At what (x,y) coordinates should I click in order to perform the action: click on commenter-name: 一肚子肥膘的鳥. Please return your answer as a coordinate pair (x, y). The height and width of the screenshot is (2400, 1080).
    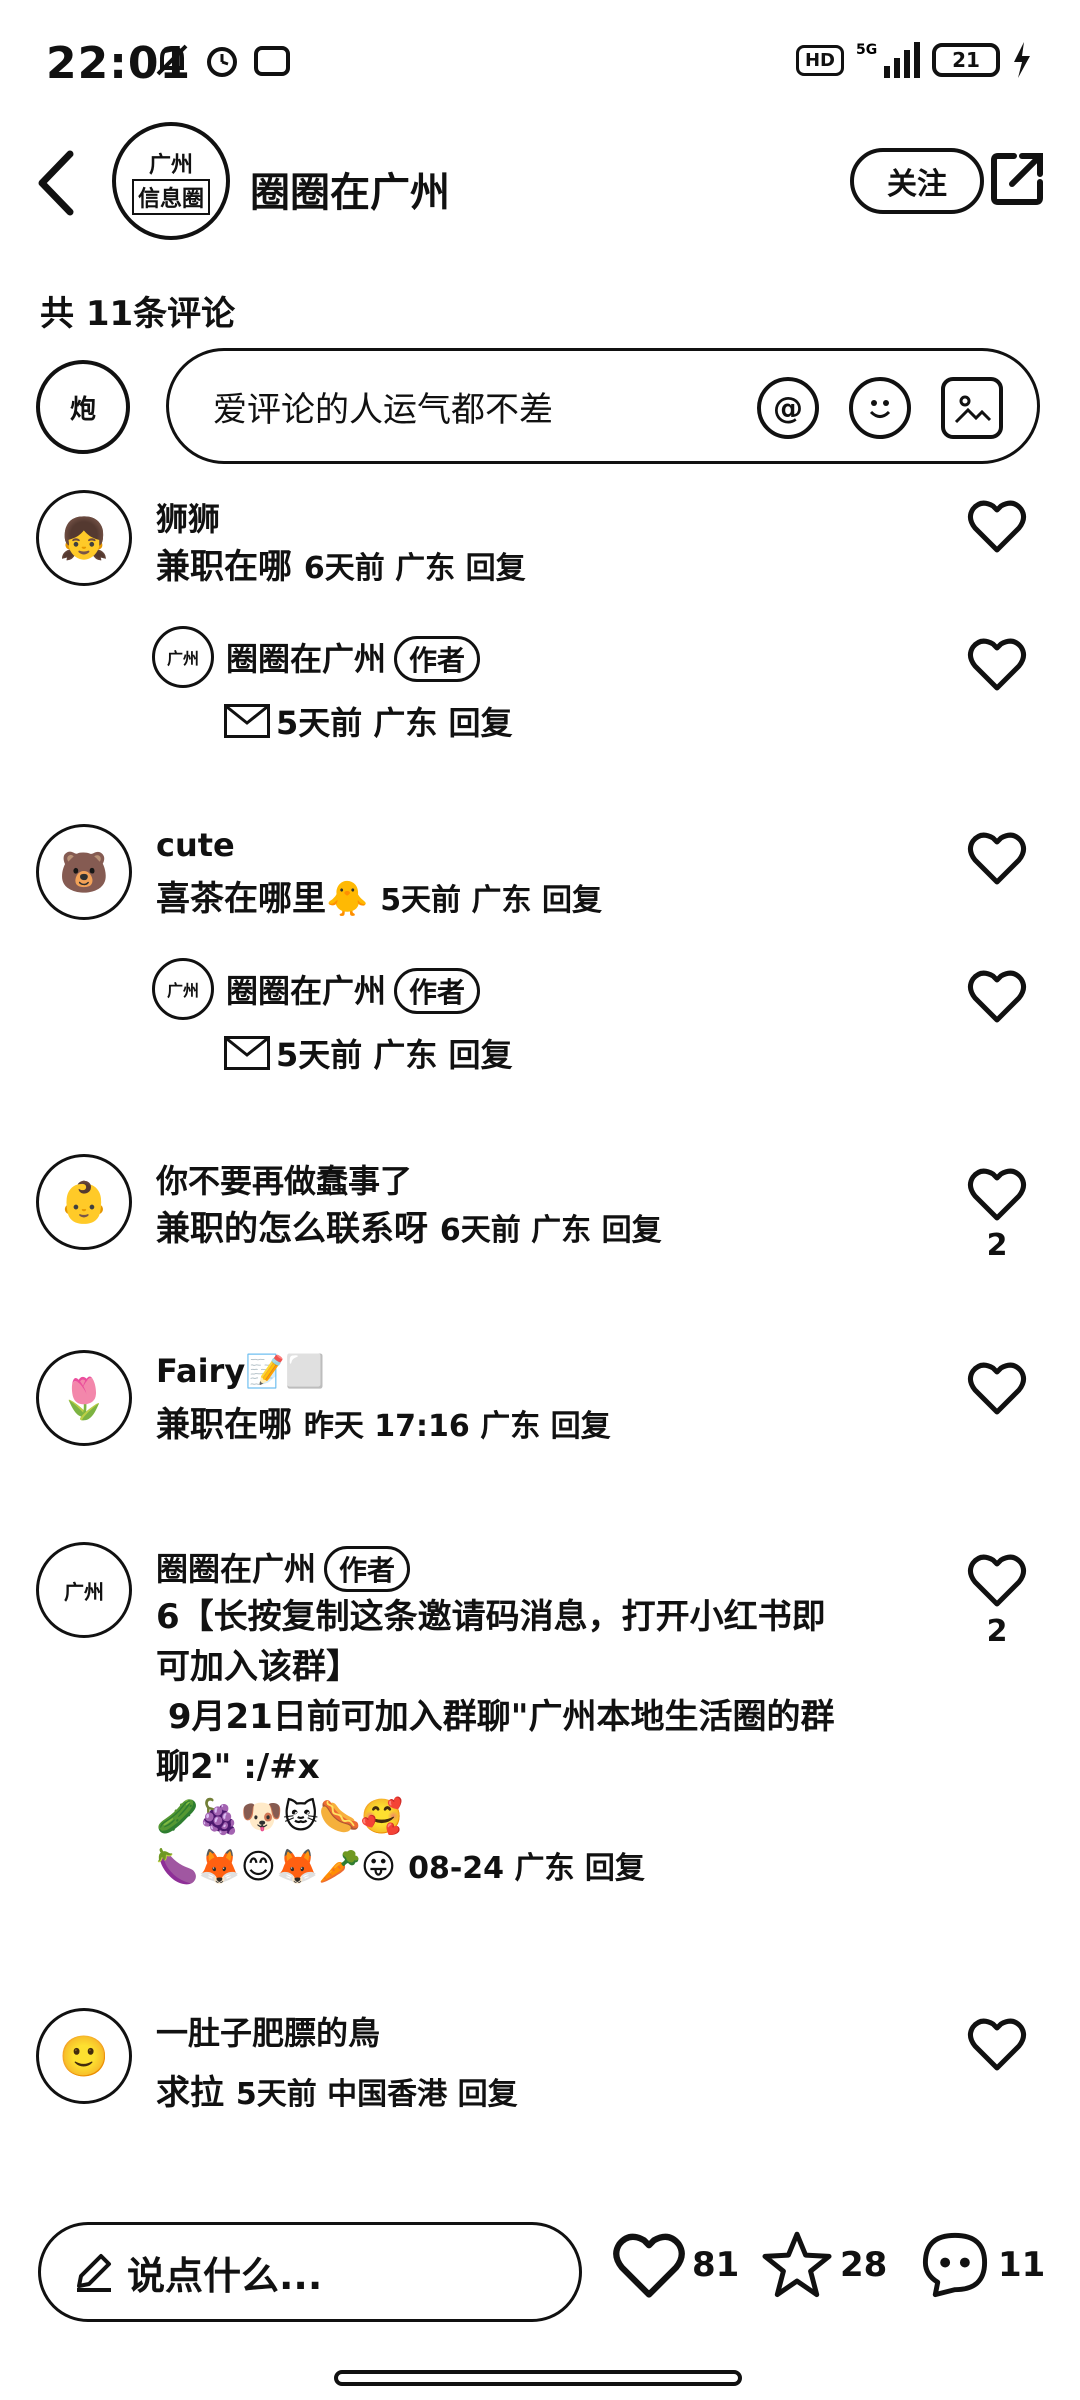
    Looking at the image, I should click on (268, 2031).